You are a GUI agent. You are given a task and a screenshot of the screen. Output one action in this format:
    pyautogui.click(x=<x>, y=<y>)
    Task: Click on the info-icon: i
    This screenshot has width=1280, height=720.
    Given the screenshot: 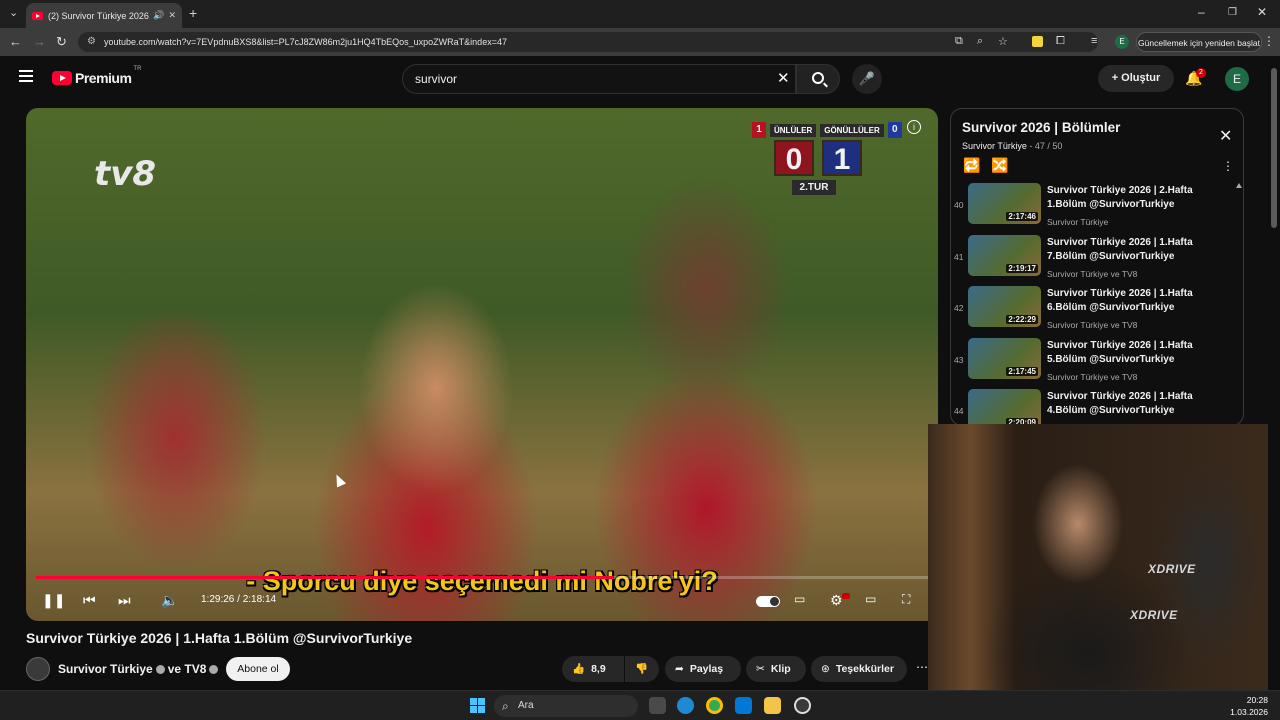 What is the action you would take?
    pyautogui.click(x=914, y=127)
    